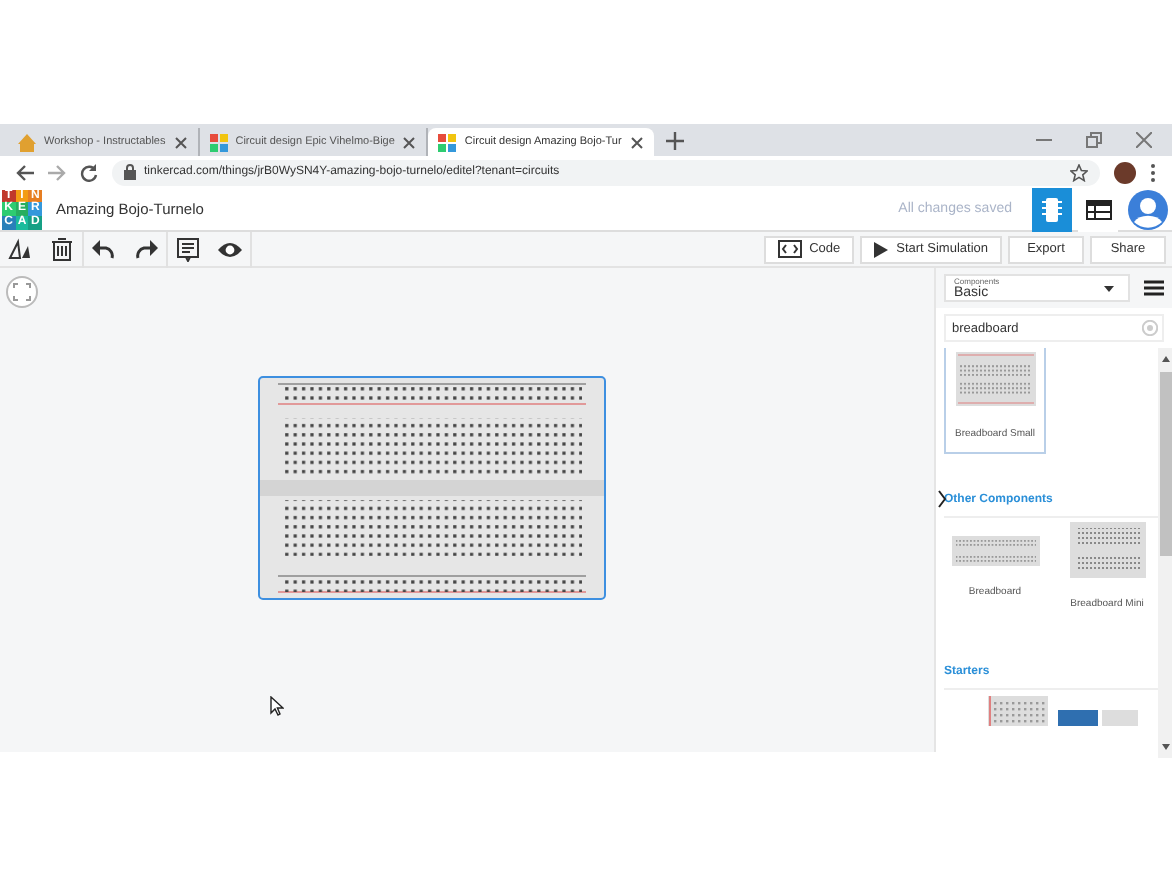 Image resolution: width=1172 pixels, height=880 pixels. I want to click on chip-icon, so click(1052, 209).